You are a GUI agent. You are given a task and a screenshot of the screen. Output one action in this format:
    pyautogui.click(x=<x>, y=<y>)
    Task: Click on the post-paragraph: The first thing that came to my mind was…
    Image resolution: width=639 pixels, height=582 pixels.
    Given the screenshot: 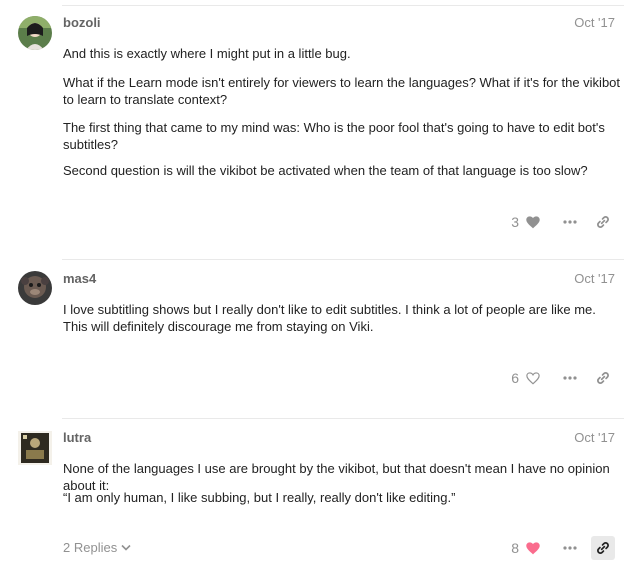 What is the action you would take?
    pyautogui.click(x=334, y=136)
    